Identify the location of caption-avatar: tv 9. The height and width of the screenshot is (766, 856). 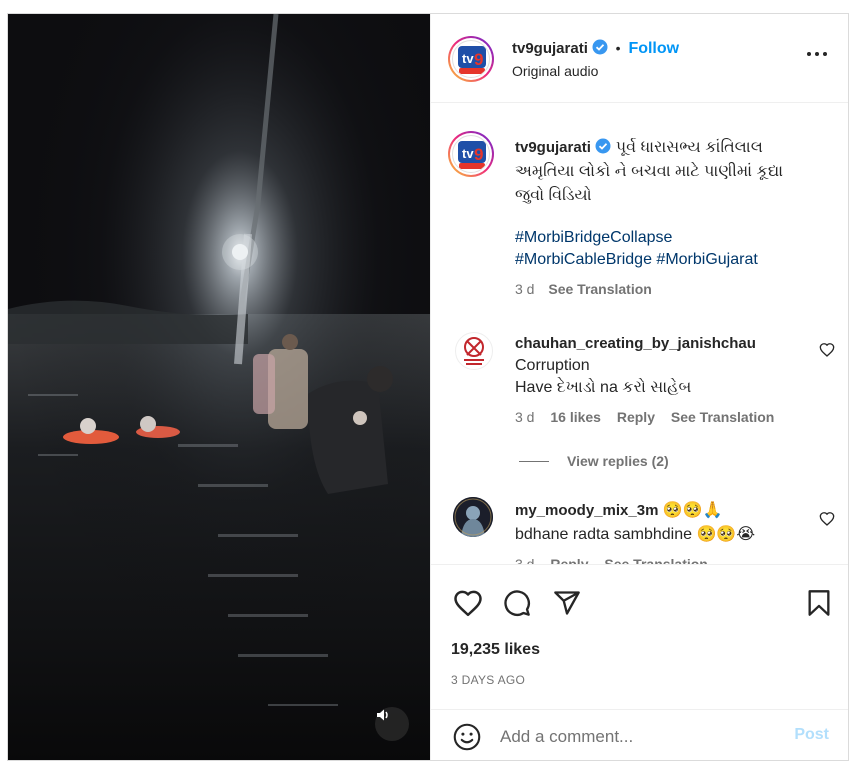
(471, 154).